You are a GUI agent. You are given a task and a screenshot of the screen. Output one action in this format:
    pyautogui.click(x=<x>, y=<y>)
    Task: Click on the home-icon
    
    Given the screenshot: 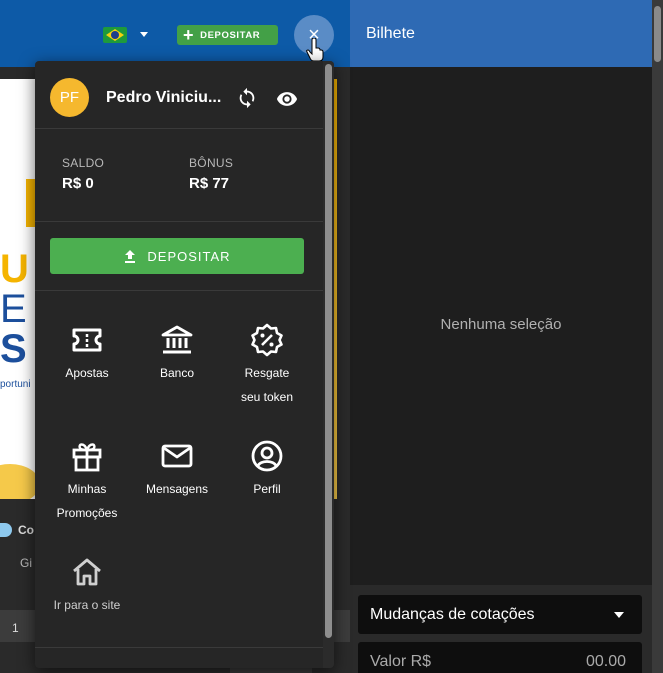 What is the action you would take?
    pyautogui.click(x=87, y=572)
    